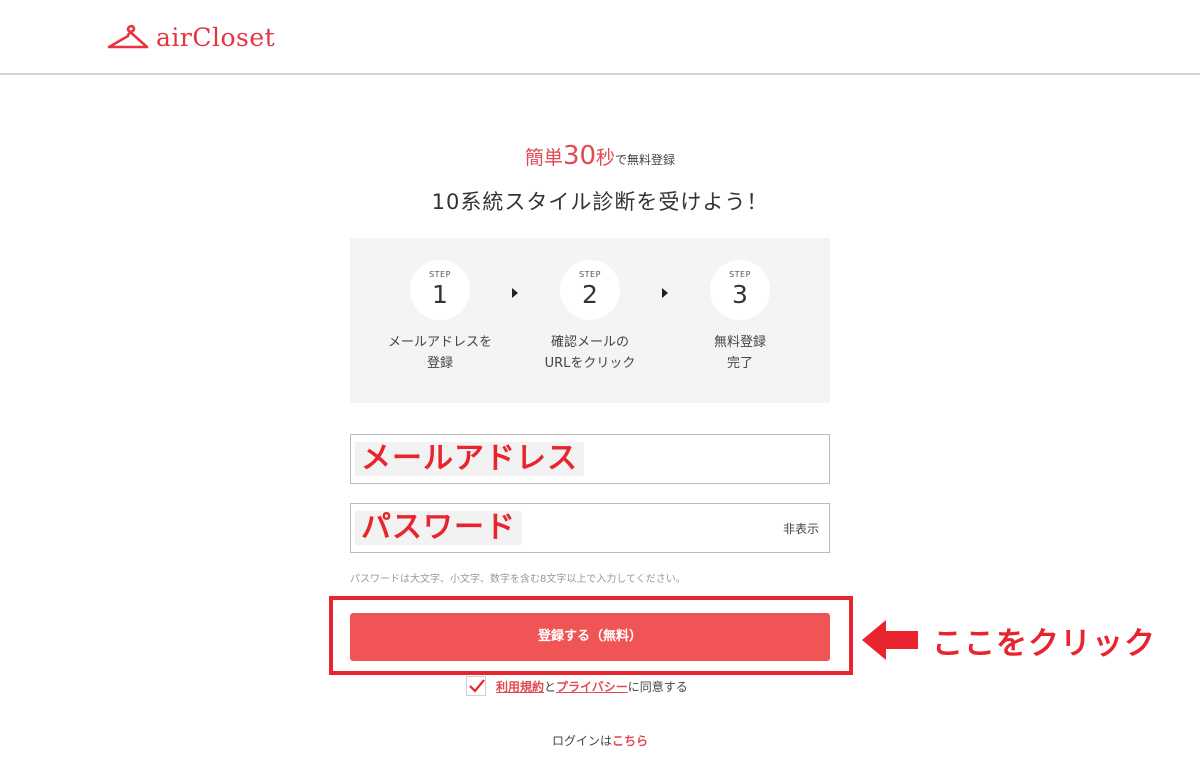 The height and width of the screenshot is (766, 1200). I want to click on password-hint: パスワードは大文字、小文字、数字を含む8文字以上で入力してください。, so click(518, 579).